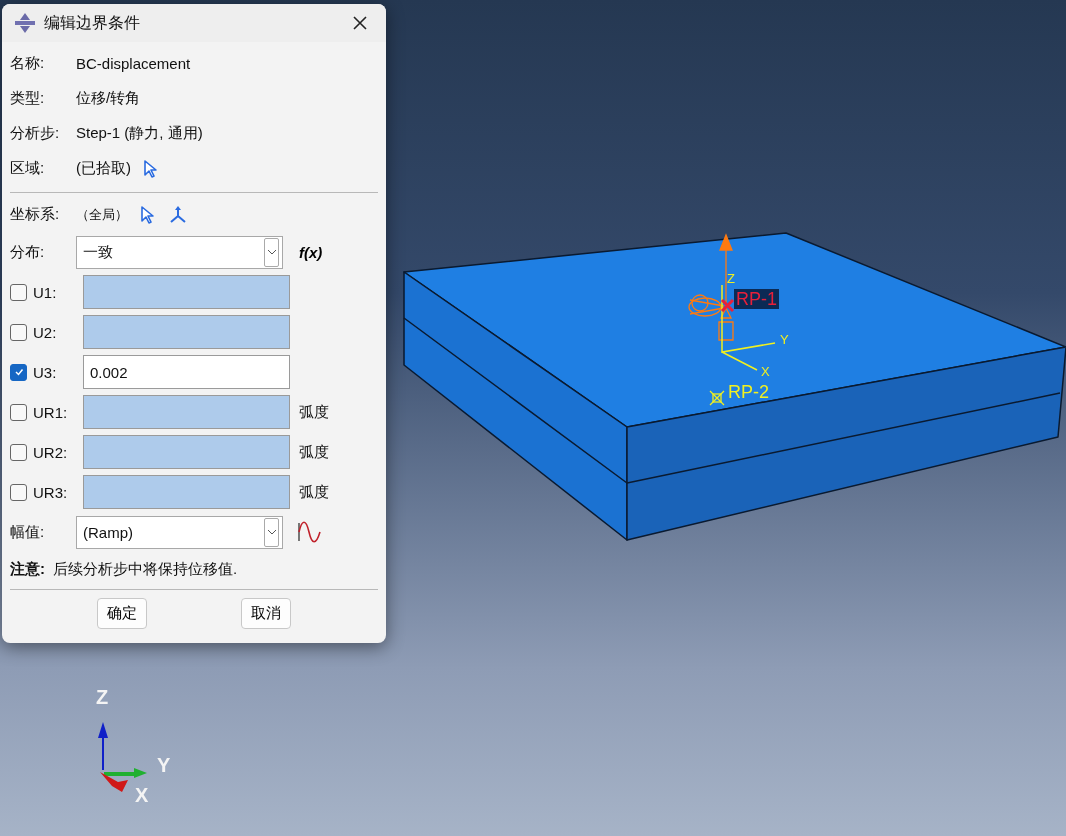  I want to click on field-value: （全局）, so click(102, 214).